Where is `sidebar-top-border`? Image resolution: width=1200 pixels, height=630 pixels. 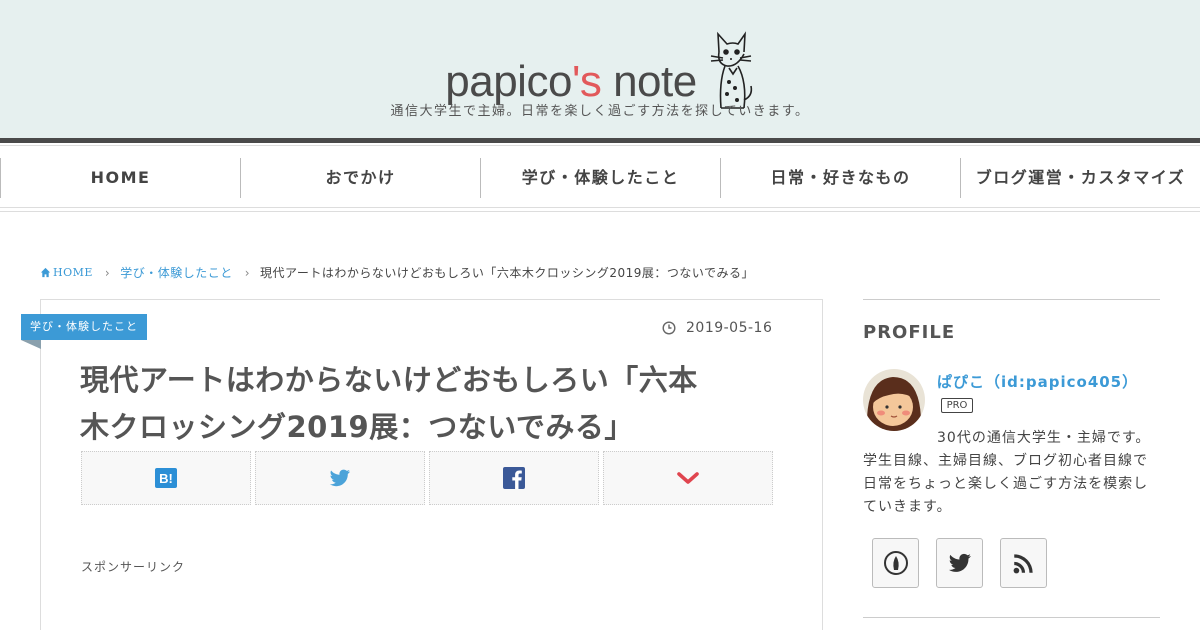
sidebar-top-border is located at coordinates (1011, 299).